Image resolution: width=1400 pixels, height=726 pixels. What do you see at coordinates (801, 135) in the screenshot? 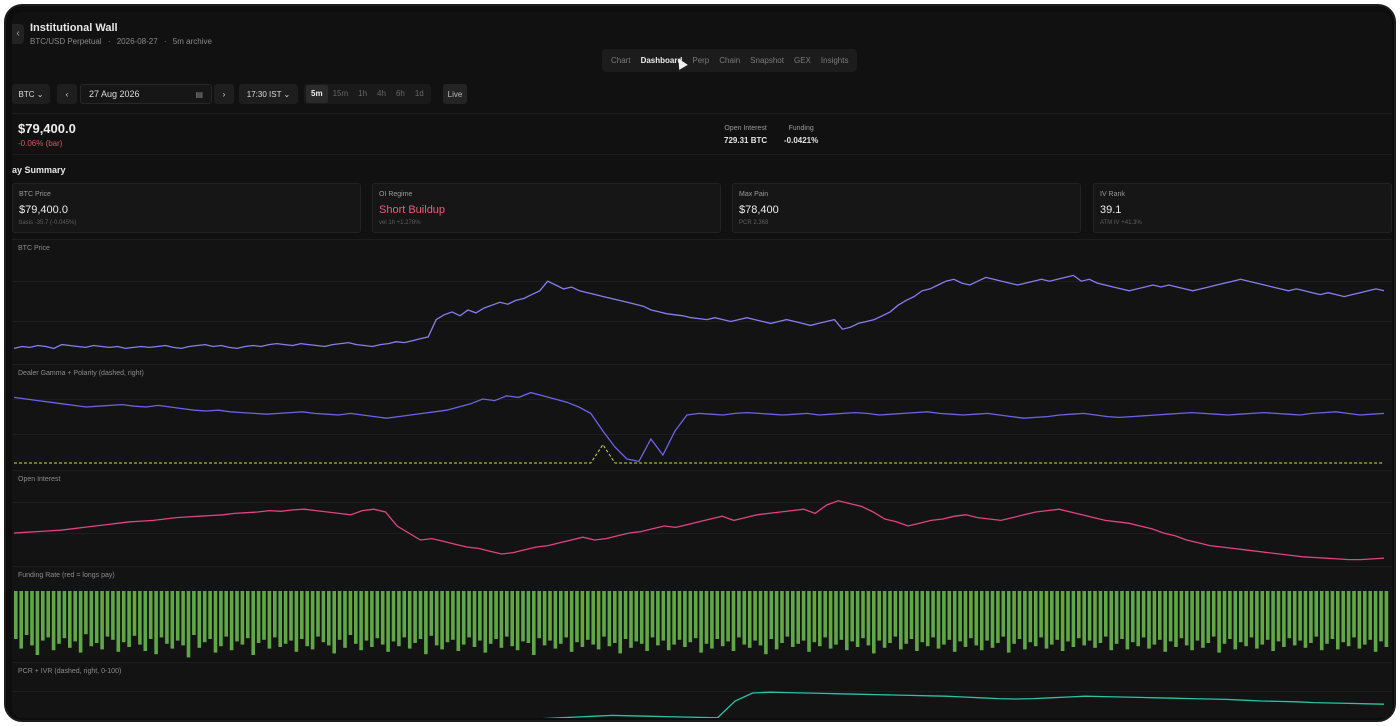
I see `funding-stat: Funding -0.0421%` at bounding box center [801, 135].